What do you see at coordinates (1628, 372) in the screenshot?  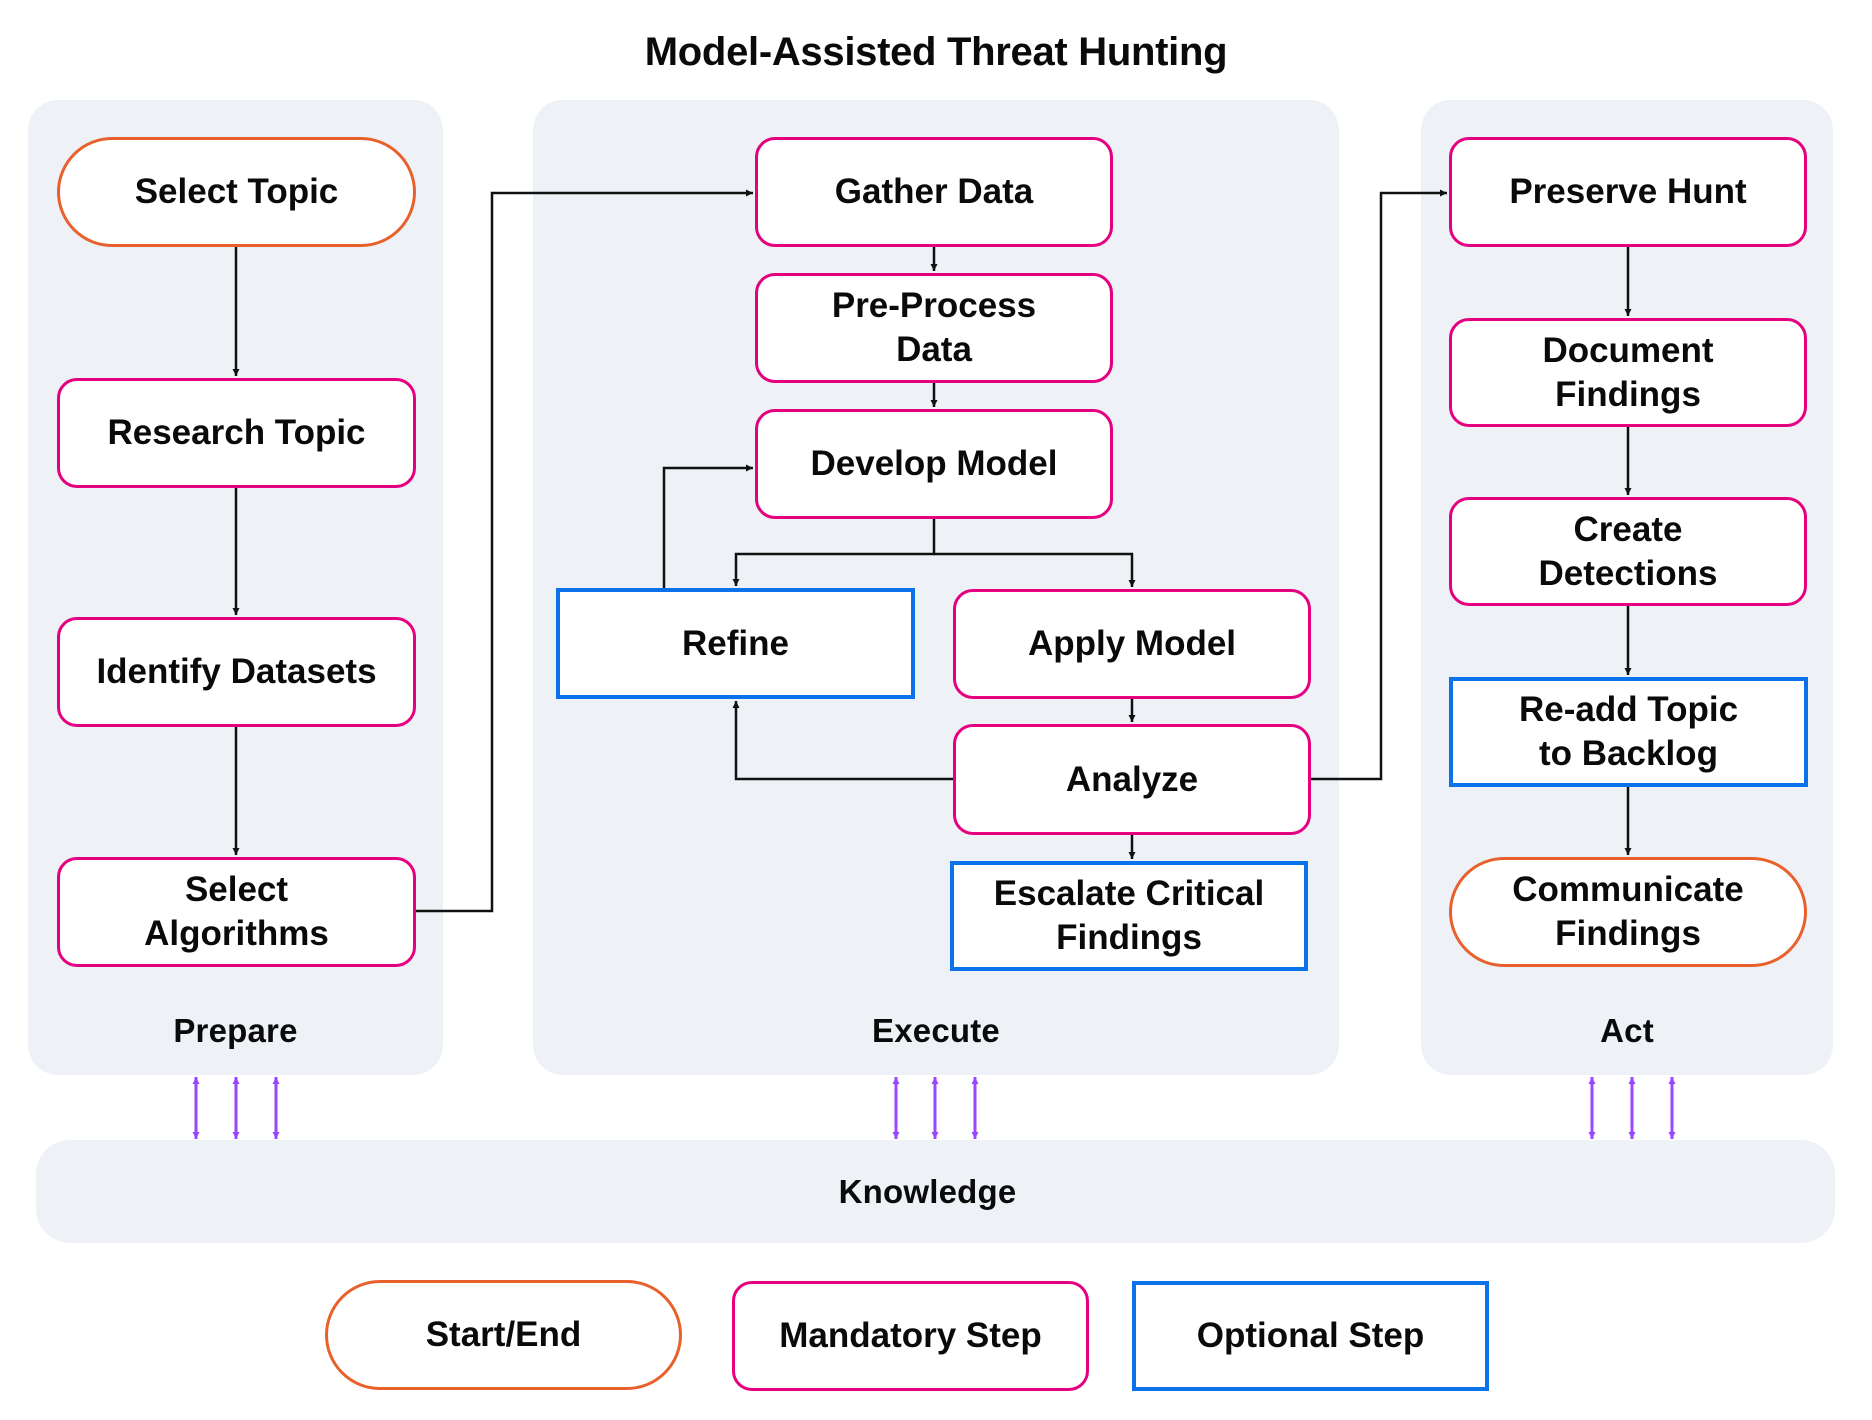 I see `step-document-findings: Document Findings` at bounding box center [1628, 372].